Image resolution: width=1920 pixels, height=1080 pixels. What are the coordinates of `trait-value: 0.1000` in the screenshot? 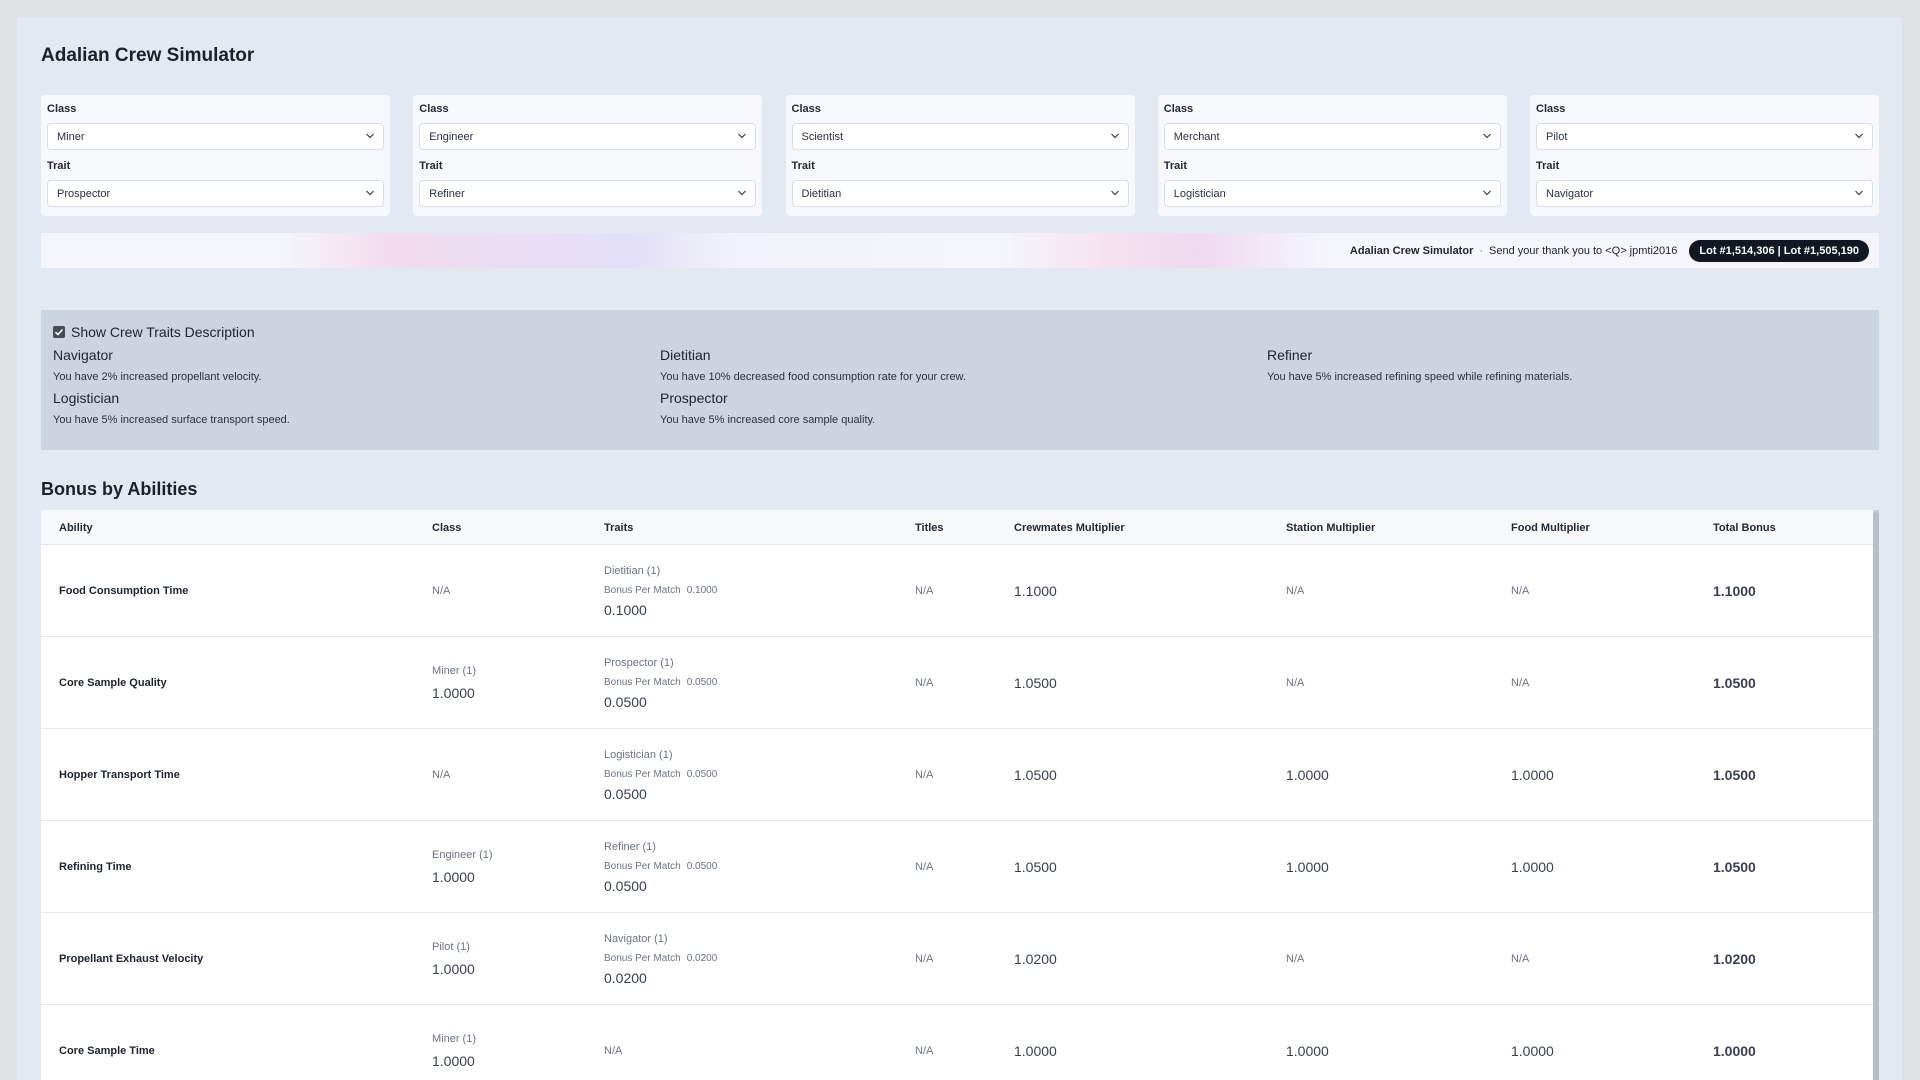 It's located at (625, 609).